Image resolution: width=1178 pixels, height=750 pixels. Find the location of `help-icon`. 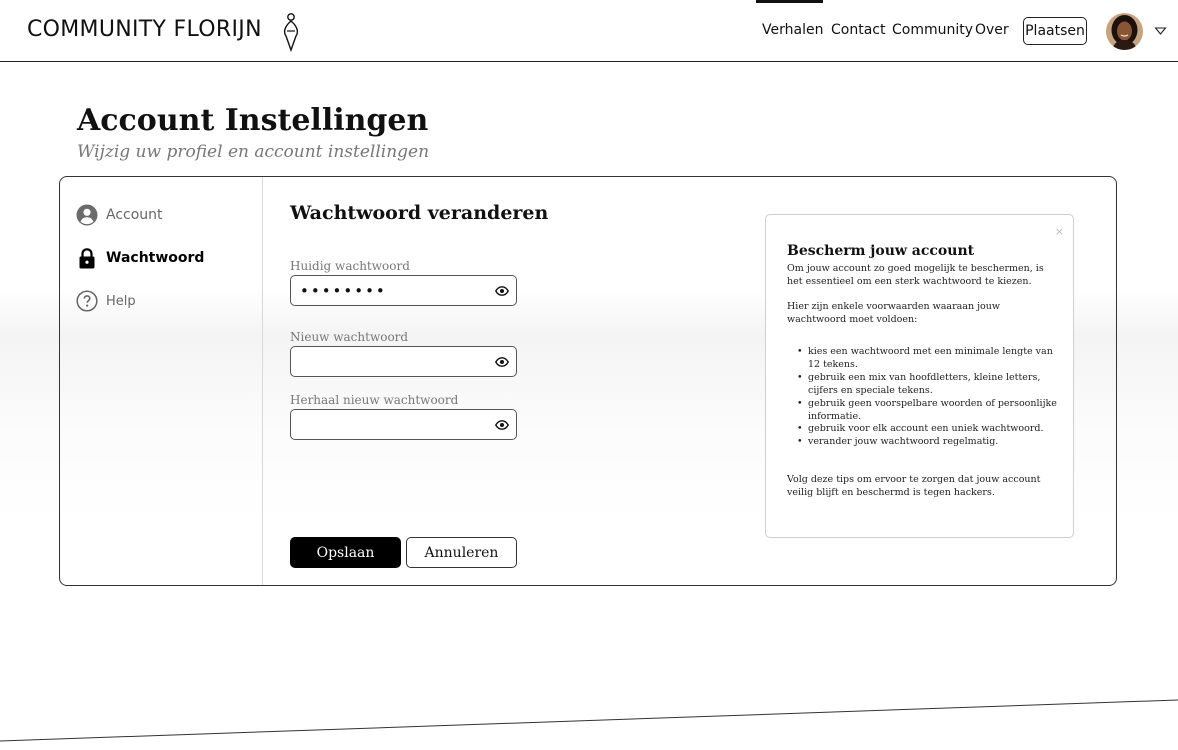

help-icon is located at coordinates (87, 301).